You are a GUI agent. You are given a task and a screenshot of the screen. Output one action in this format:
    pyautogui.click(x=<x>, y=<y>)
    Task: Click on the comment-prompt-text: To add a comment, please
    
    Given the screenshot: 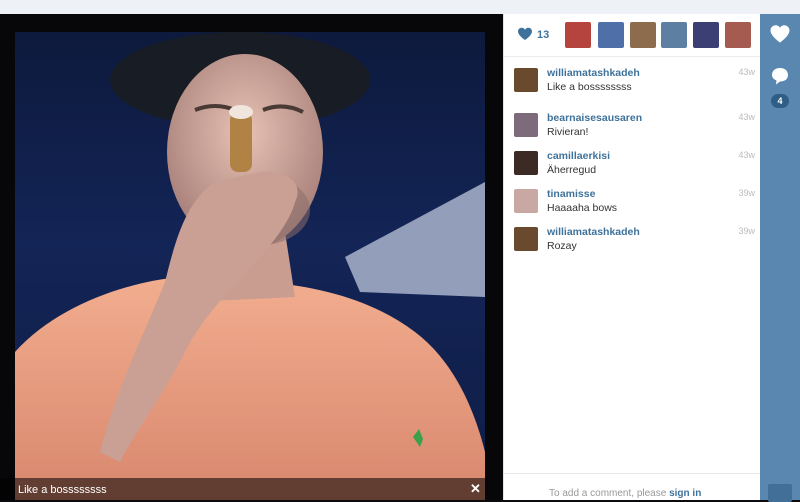 What is the action you would take?
    pyautogui.click(x=608, y=493)
    